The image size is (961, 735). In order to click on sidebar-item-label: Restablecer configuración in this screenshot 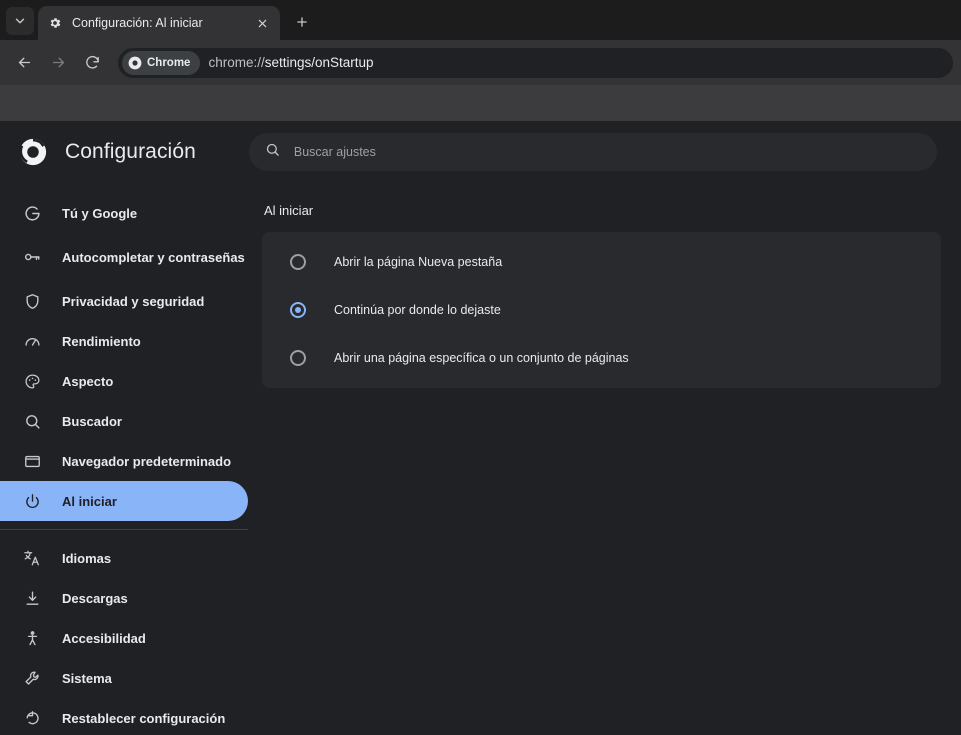, I will do `click(144, 718)`.